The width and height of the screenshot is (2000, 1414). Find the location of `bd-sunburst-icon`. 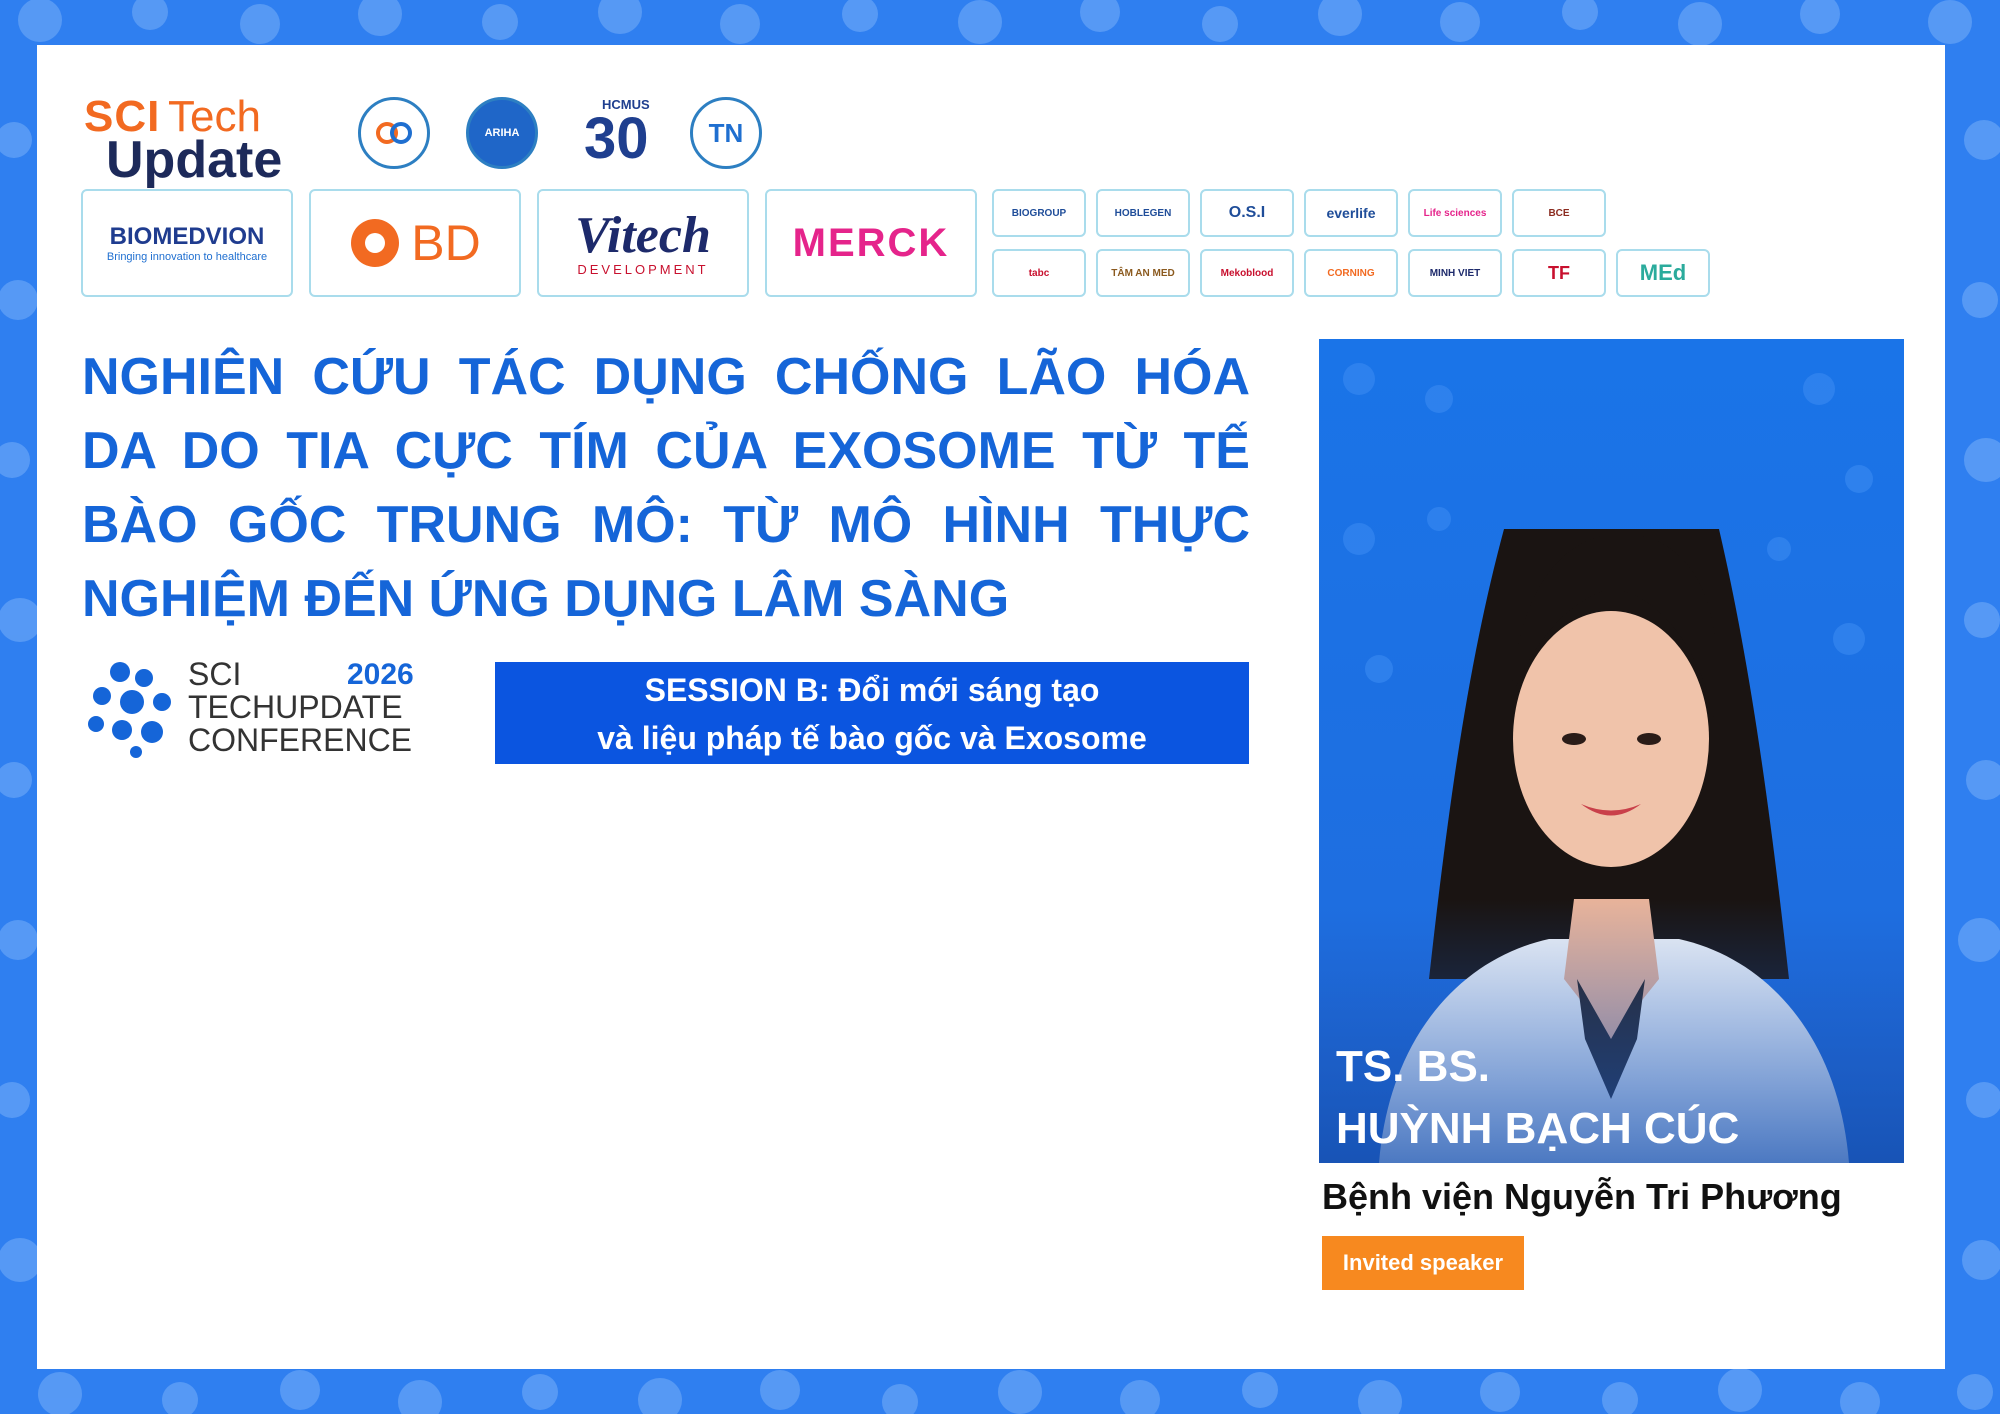

bd-sunburst-icon is located at coordinates (375, 243).